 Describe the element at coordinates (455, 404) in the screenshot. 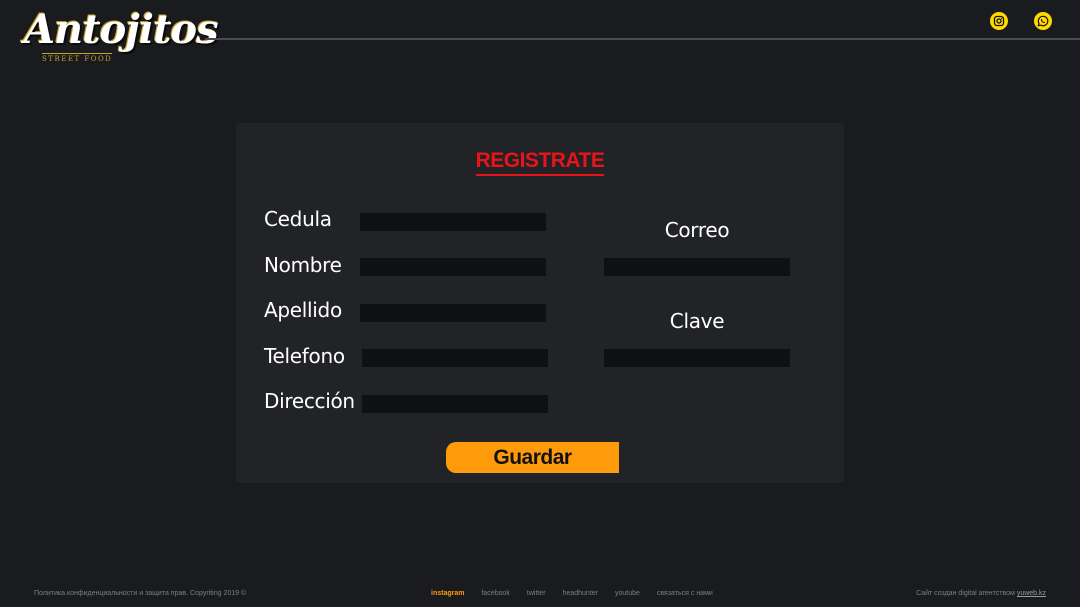

I see `direccion-field` at that location.